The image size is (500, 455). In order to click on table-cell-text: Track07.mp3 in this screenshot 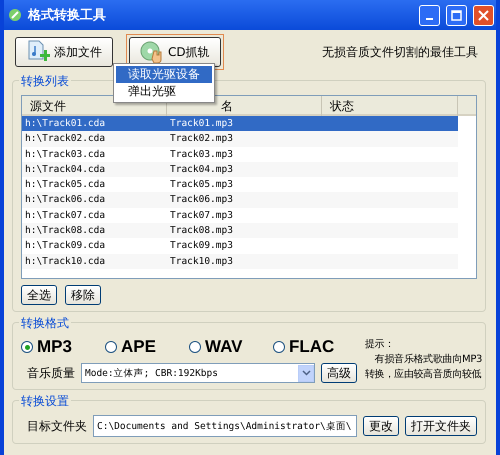, I will do `click(201, 215)`.